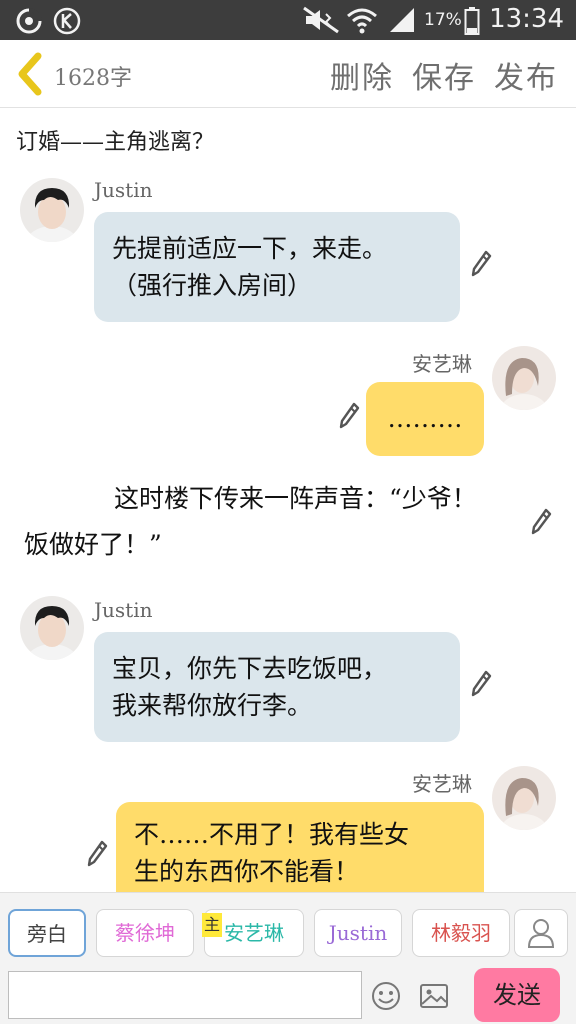 This screenshot has width=576, height=1024. I want to click on send-button: 发送, so click(517, 995).